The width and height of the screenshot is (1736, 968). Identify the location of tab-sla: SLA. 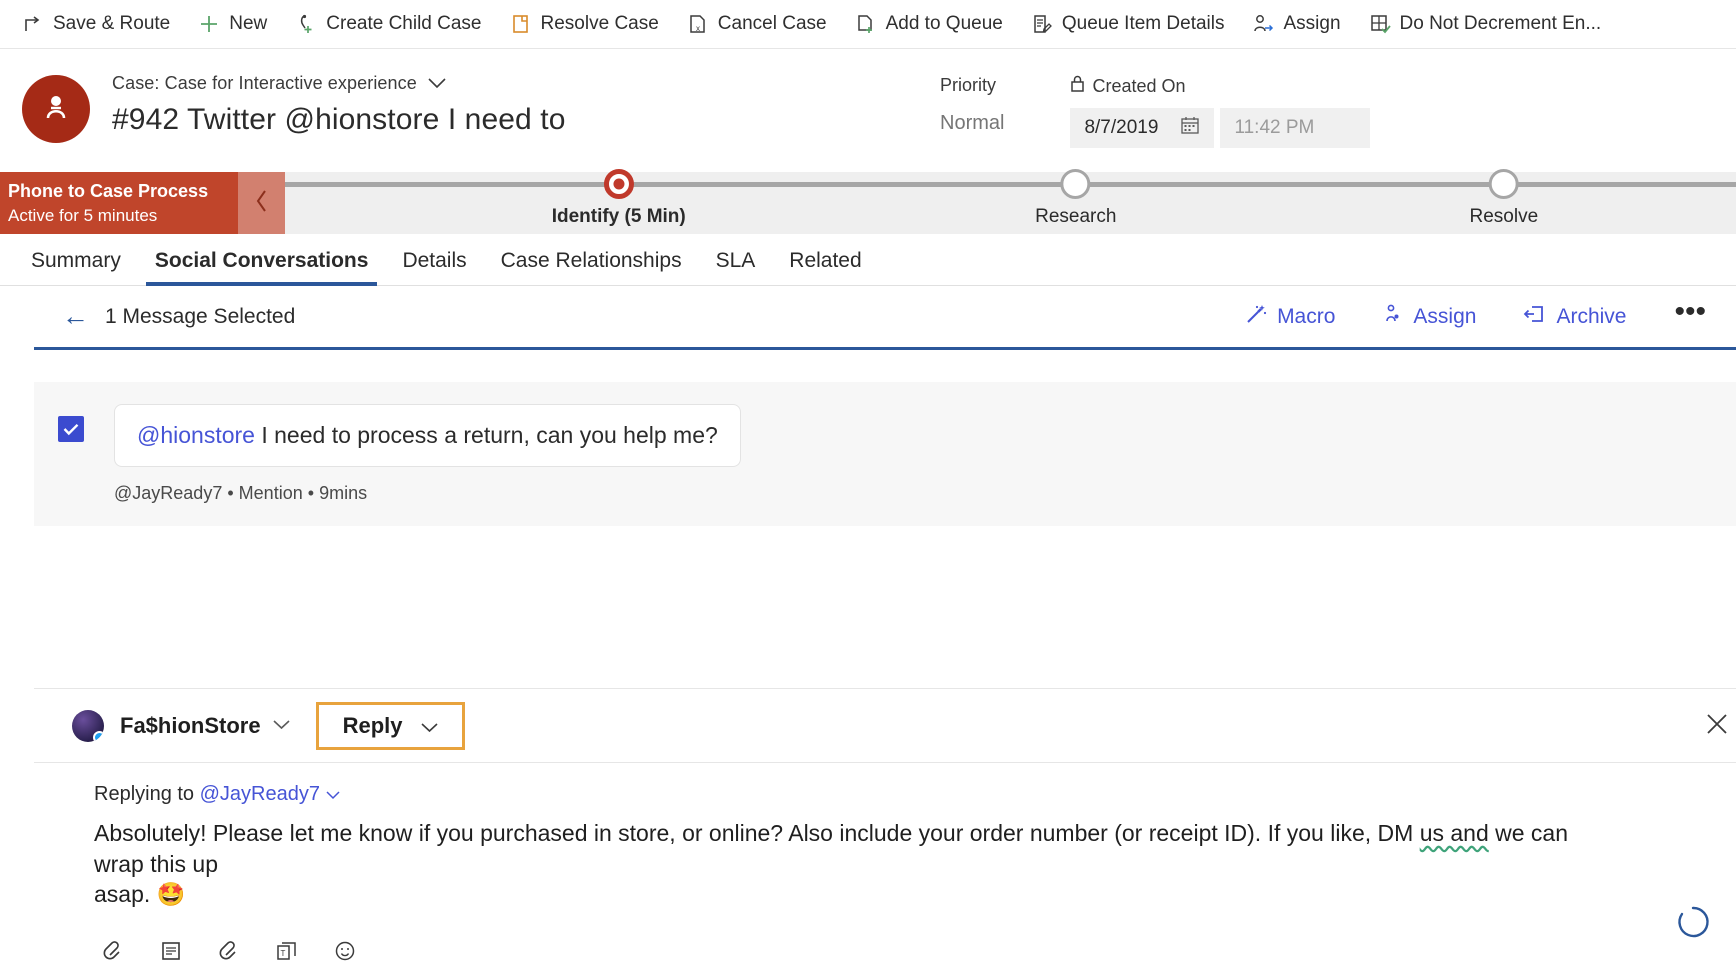
(736, 267).